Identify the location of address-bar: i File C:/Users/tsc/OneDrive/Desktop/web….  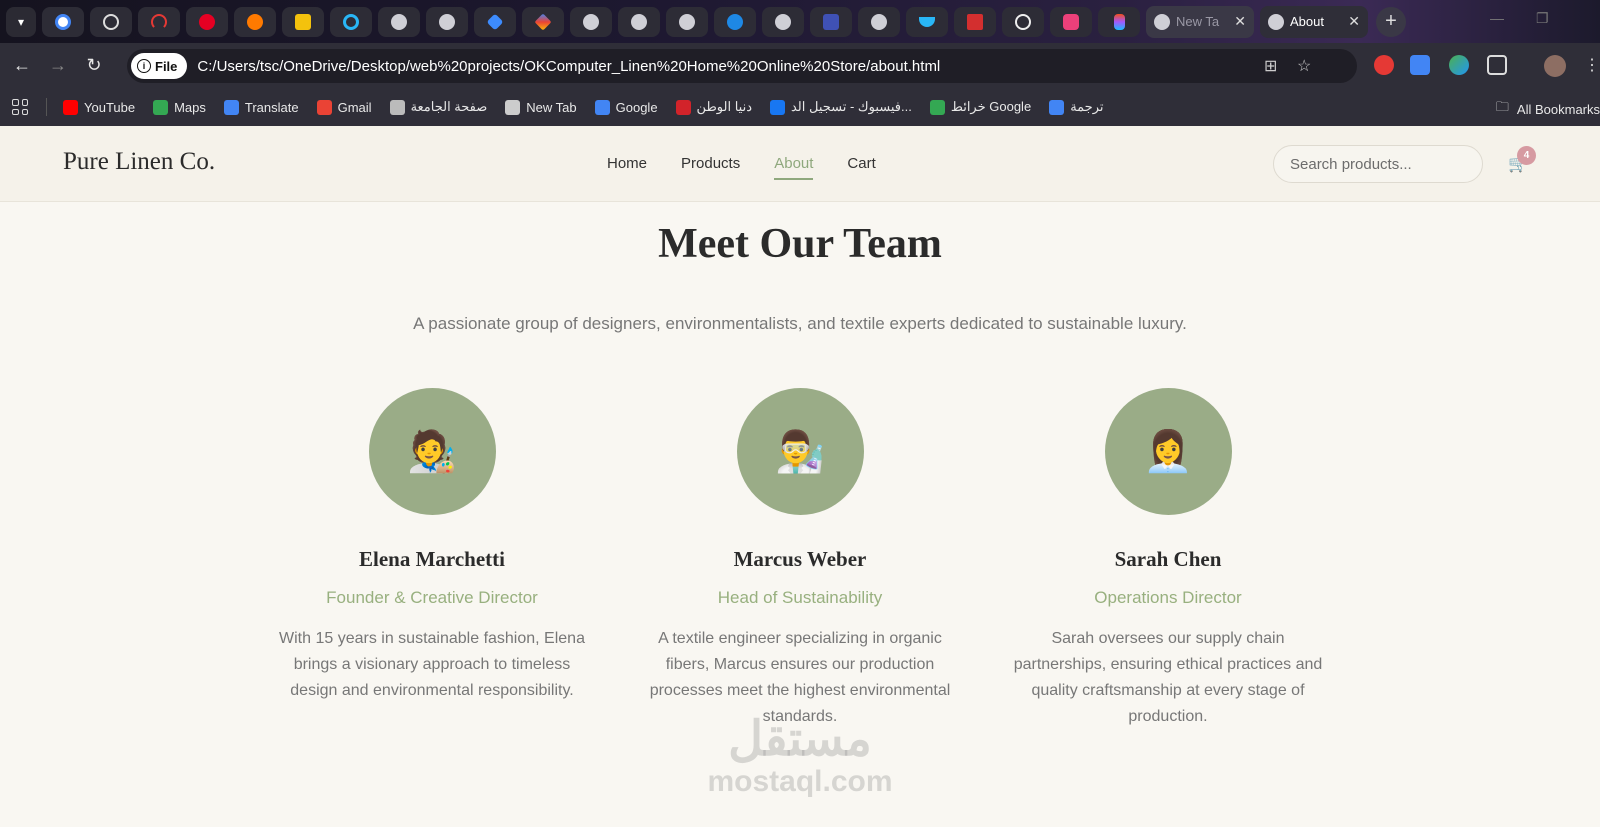
(742, 66).